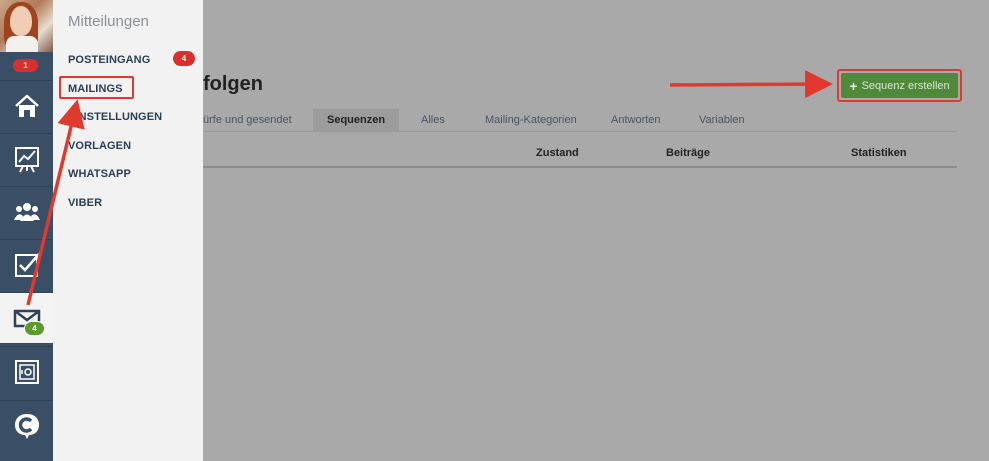 This screenshot has height=461, width=989. What do you see at coordinates (557, 153) in the screenshot?
I see `column-status: Zustand` at bounding box center [557, 153].